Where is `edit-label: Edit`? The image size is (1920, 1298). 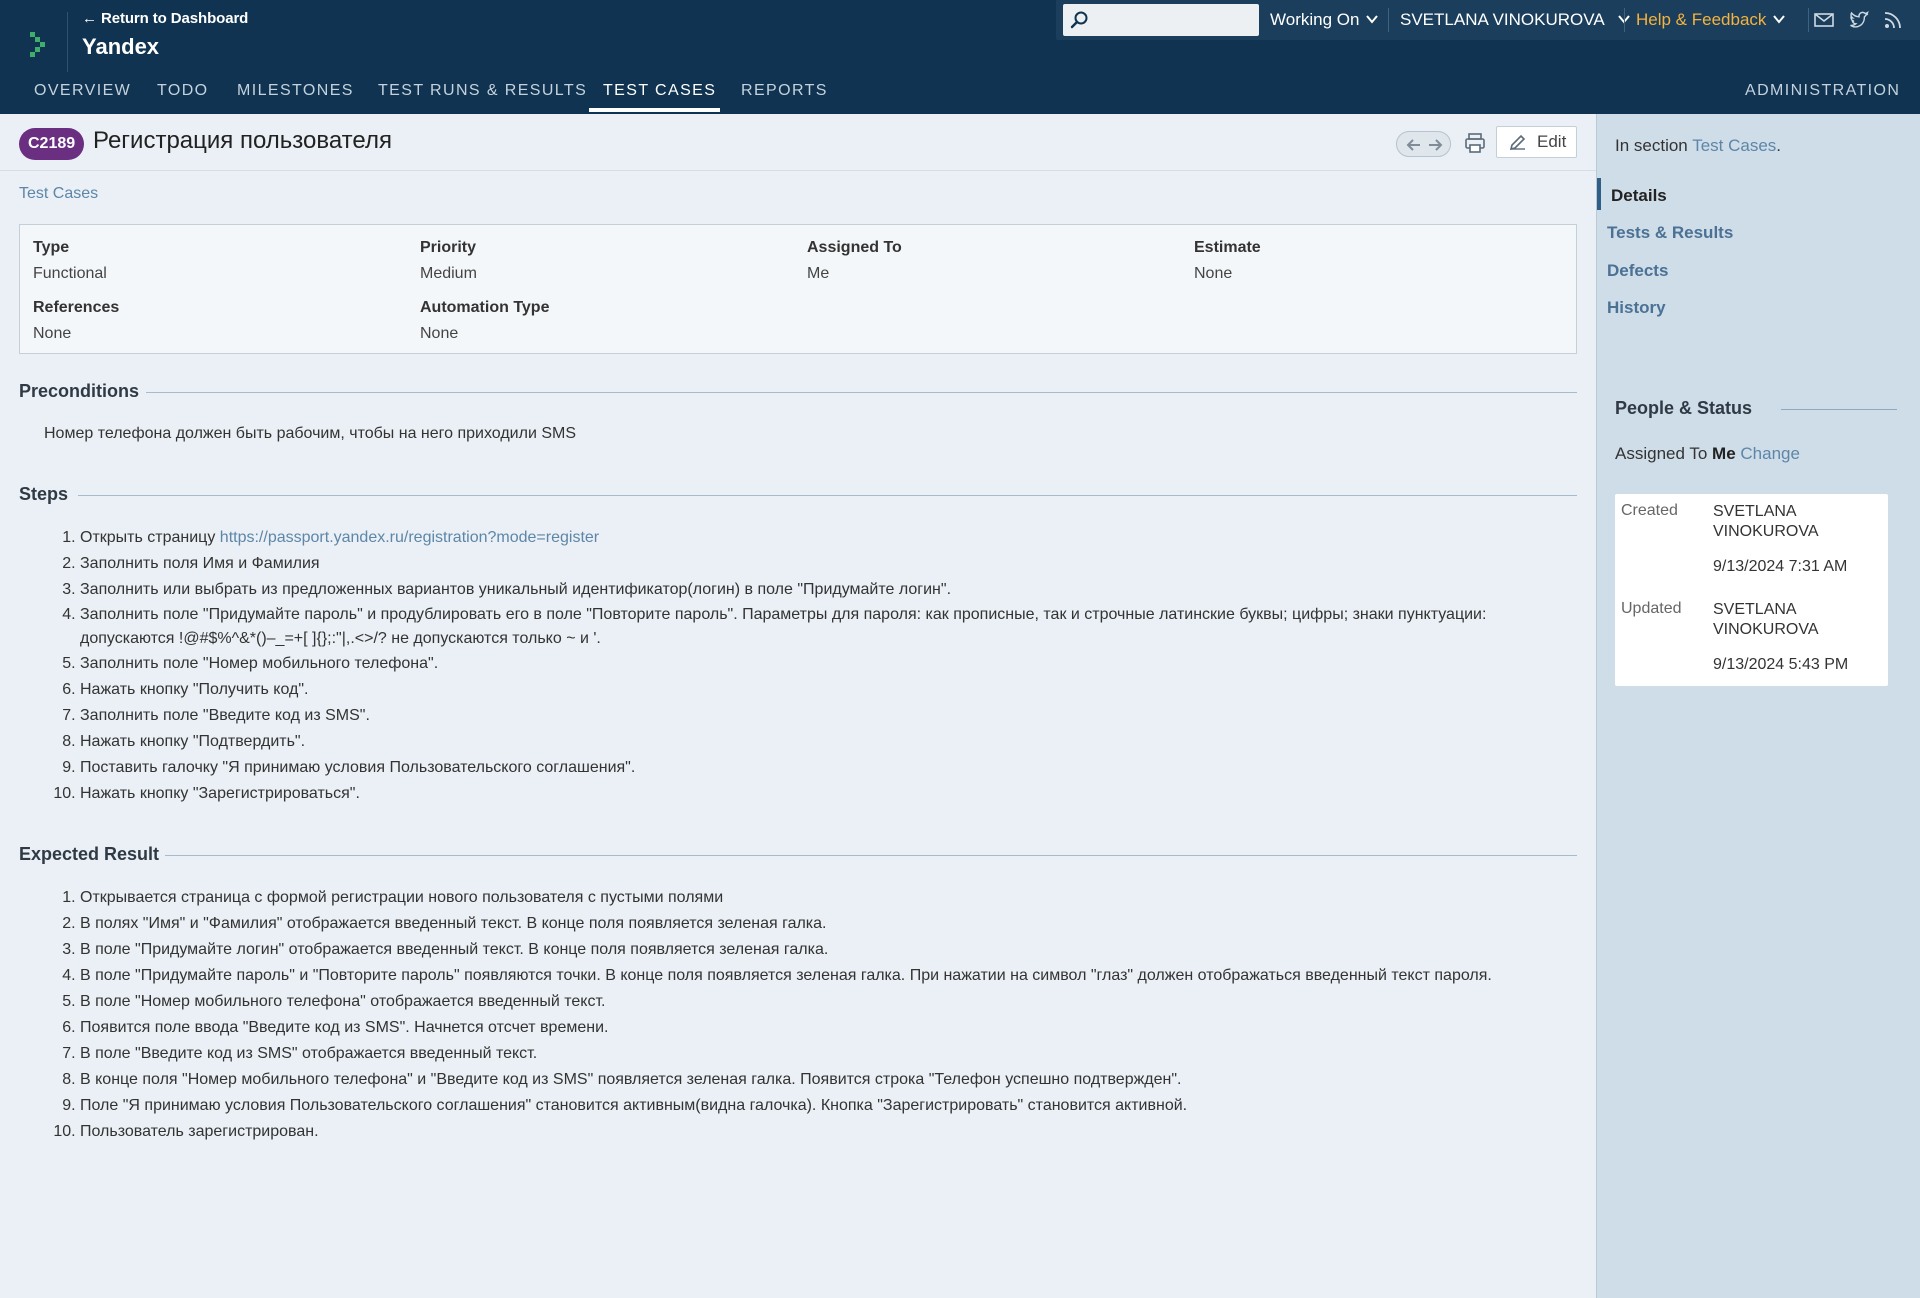 edit-label: Edit is located at coordinates (1552, 141).